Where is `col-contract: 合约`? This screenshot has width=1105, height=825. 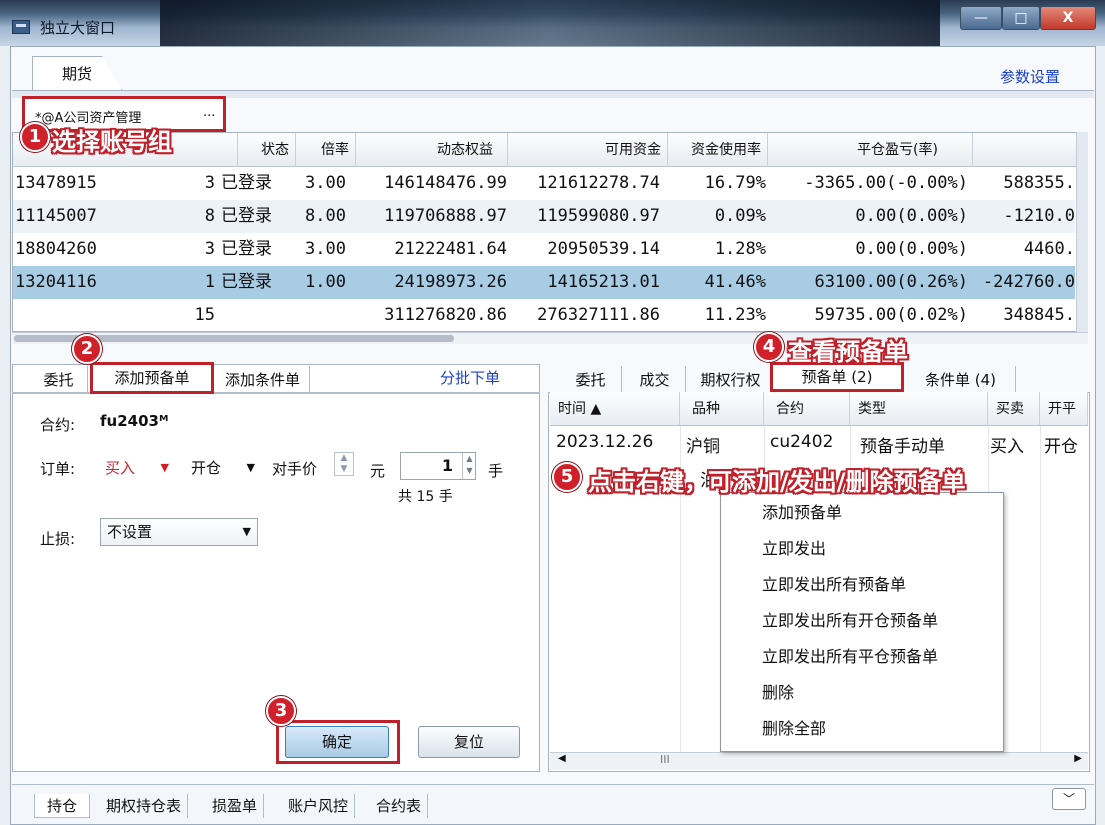
col-contract: 合约 is located at coordinates (807, 409).